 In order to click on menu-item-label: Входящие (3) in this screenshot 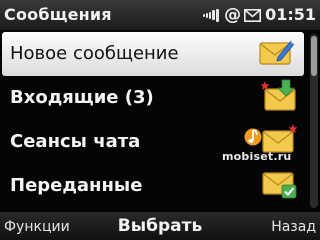, I will do `click(82, 97)`.